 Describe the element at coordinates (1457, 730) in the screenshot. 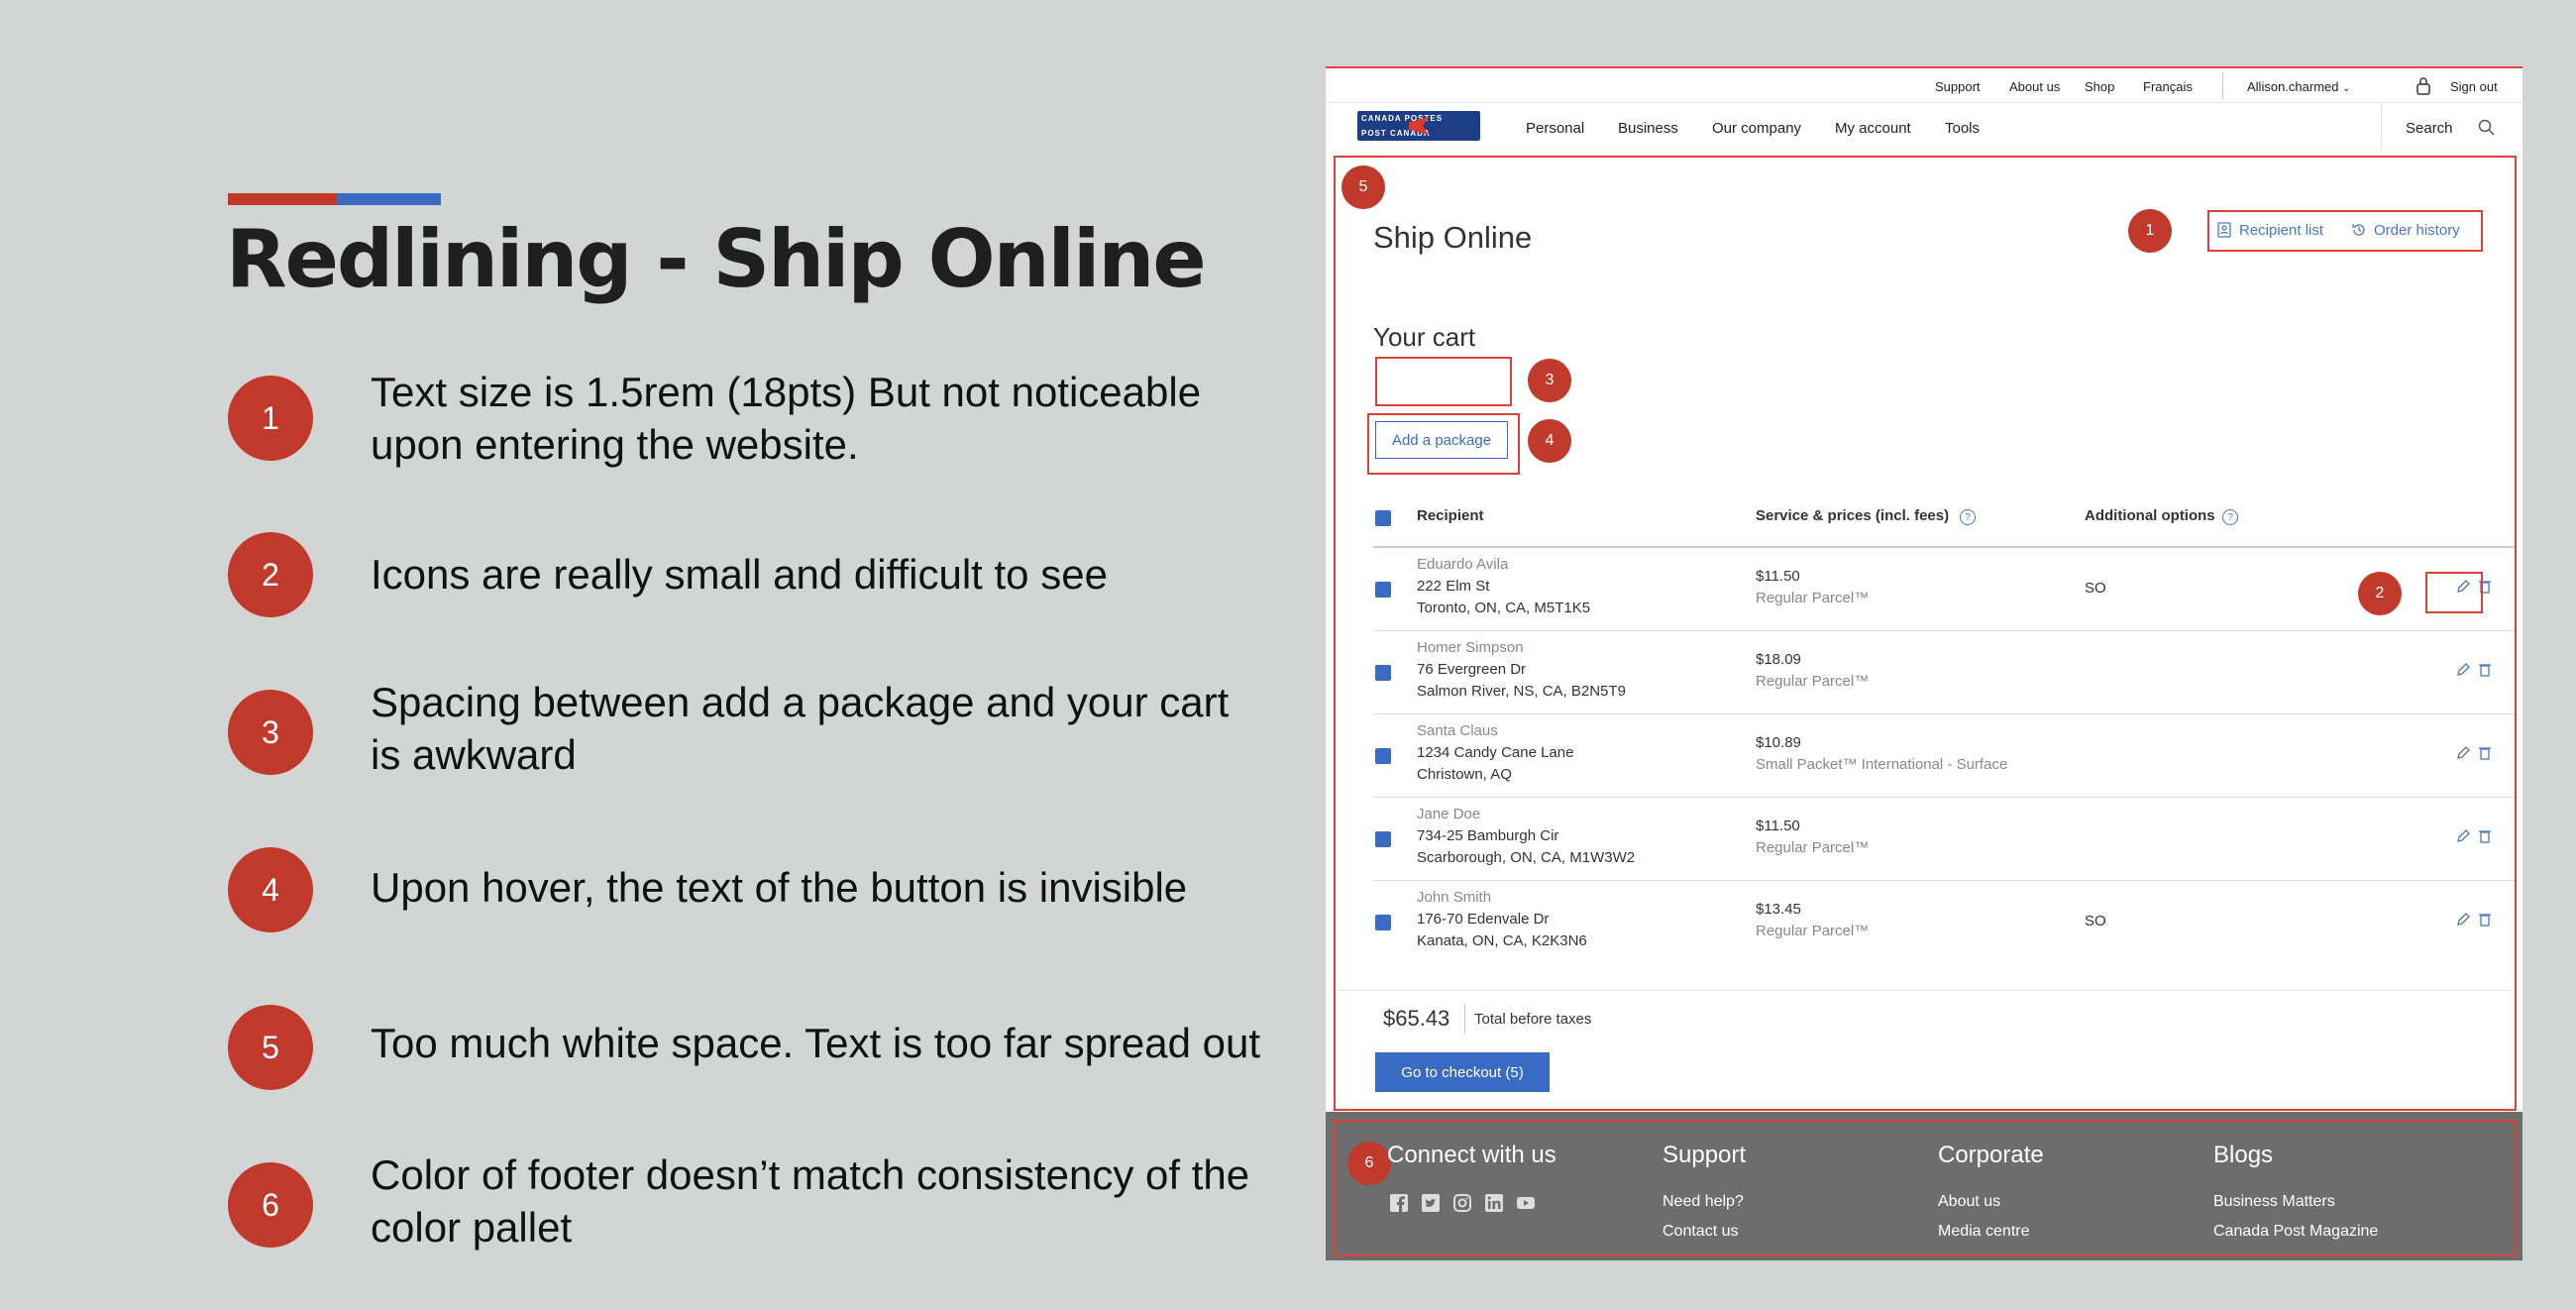

I see `recipient-name: Santa Claus` at that location.